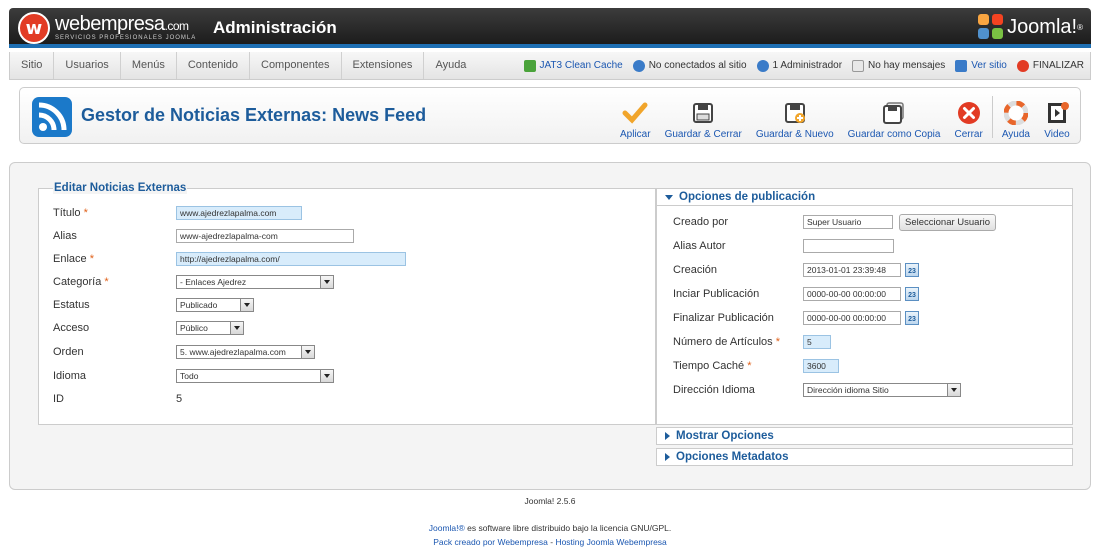 The image size is (1100, 553). What do you see at coordinates (110, 24) in the screenshot?
I see `brand-name: webempresa` at bounding box center [110, 24].